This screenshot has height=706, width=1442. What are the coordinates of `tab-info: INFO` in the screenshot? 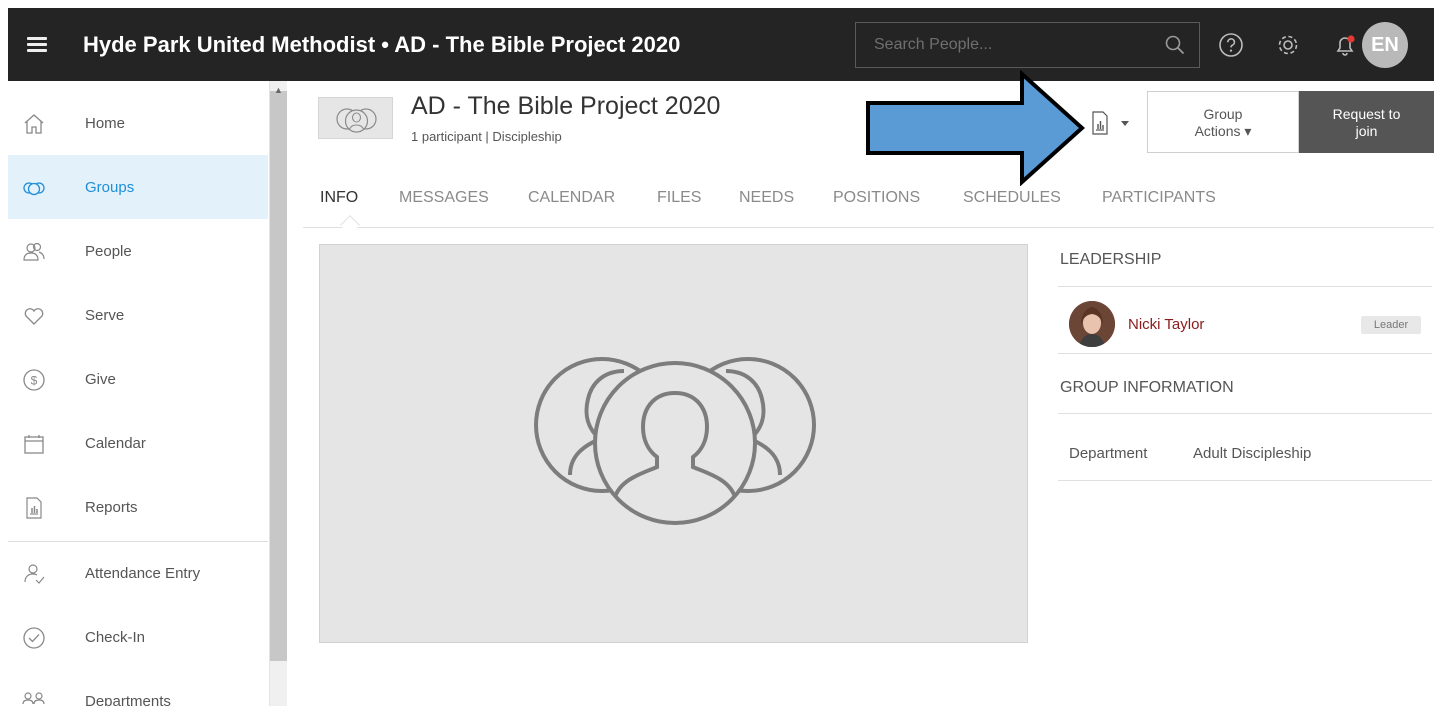 It's located at (339, 198).